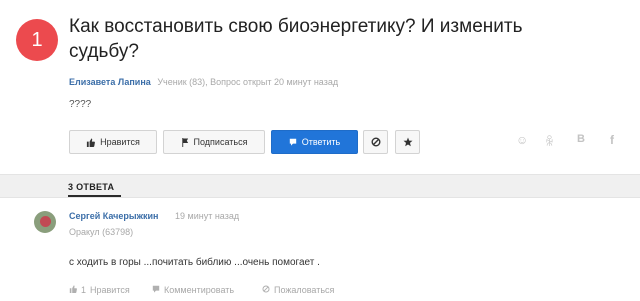 The width and height of the screenshot is (640, 301). I want to click on answer-report-link: Пожаловаться, so click(298, 290).